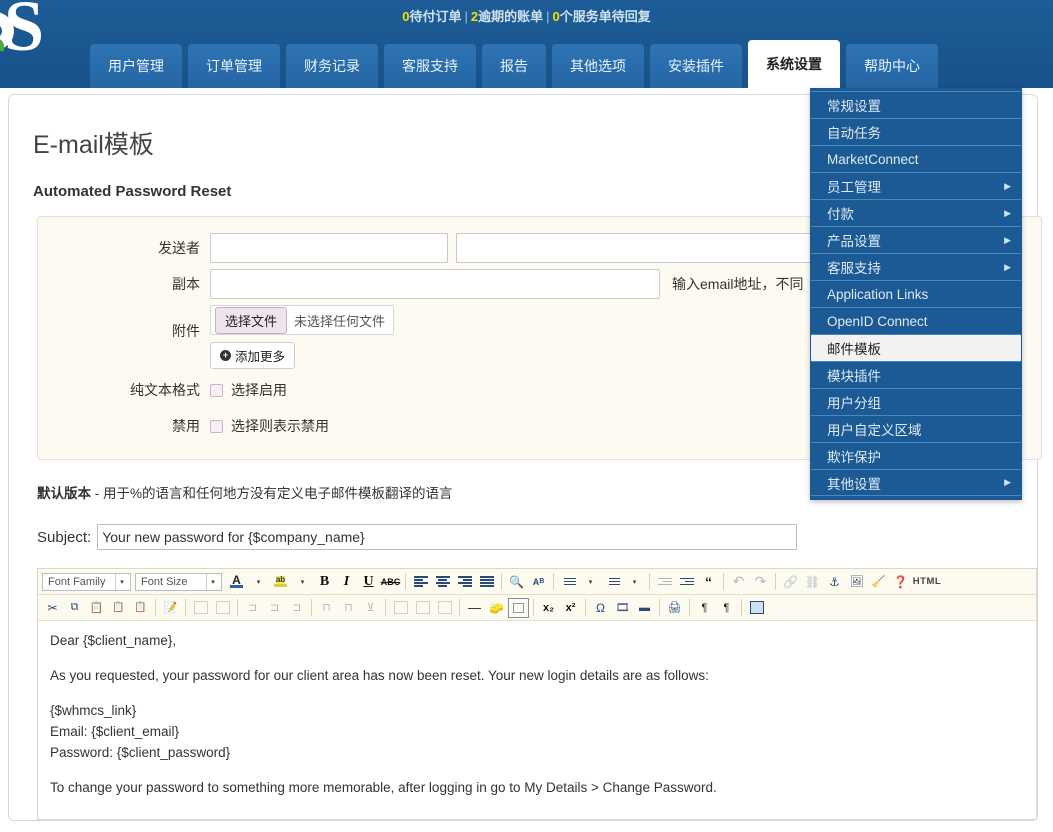  Describe the element at coordinates (96, 608) in the screenshot. I see `paste-icon: 📋` at that location.